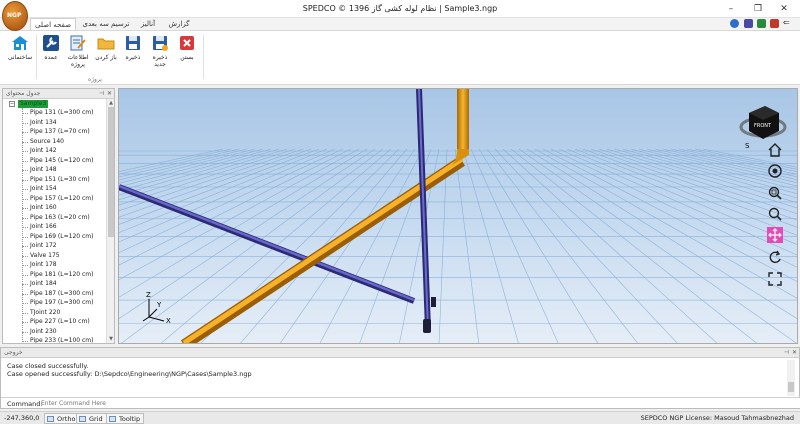 The width and height of the screenshot is (800, 424). I want to click on save-new-button-label: ذخیره جدید, so click(160, 61).